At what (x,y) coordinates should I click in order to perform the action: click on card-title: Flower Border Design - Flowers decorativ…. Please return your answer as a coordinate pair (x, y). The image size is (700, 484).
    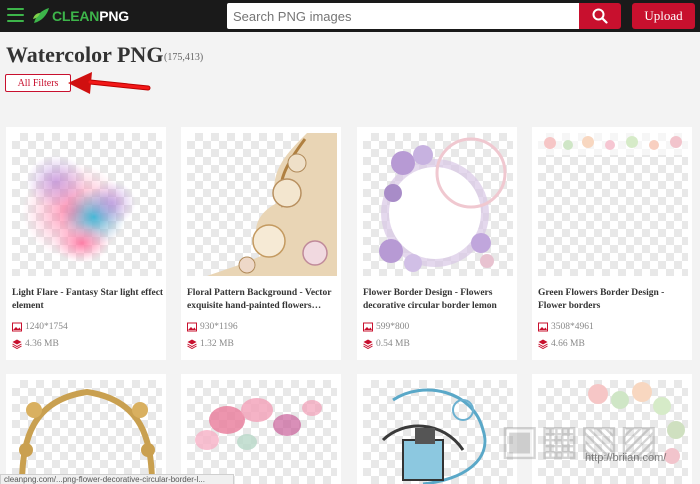
    Looking at the image, I should click on (439, 300).